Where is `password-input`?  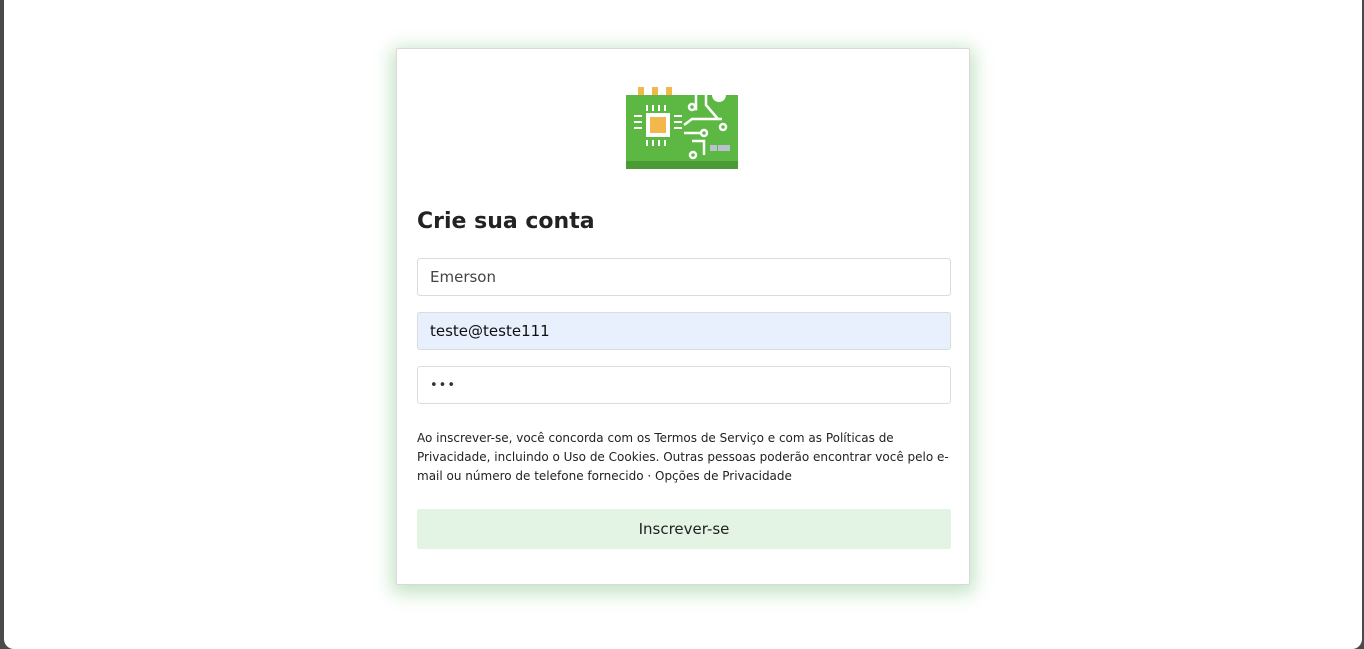
password-input is located at coordinates (684, 385).